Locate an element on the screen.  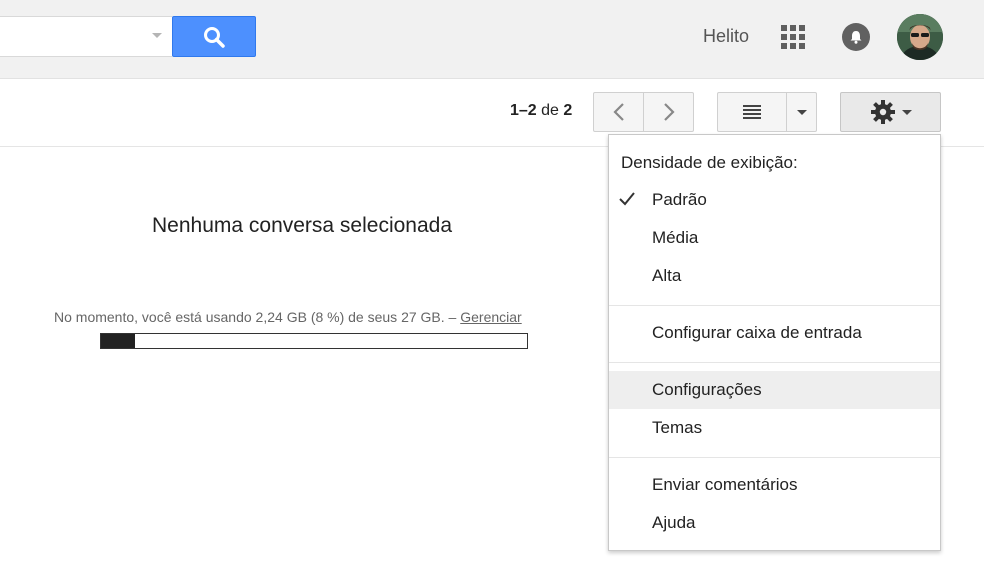
settings-button is located at coordinates (890, 112).